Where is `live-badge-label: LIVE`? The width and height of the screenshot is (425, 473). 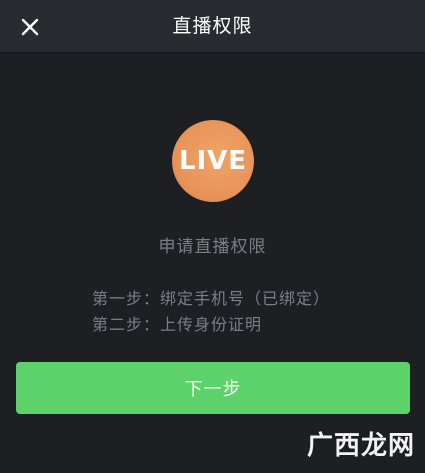 live-badge-label: LIVE is located at coordinates (213, 161).